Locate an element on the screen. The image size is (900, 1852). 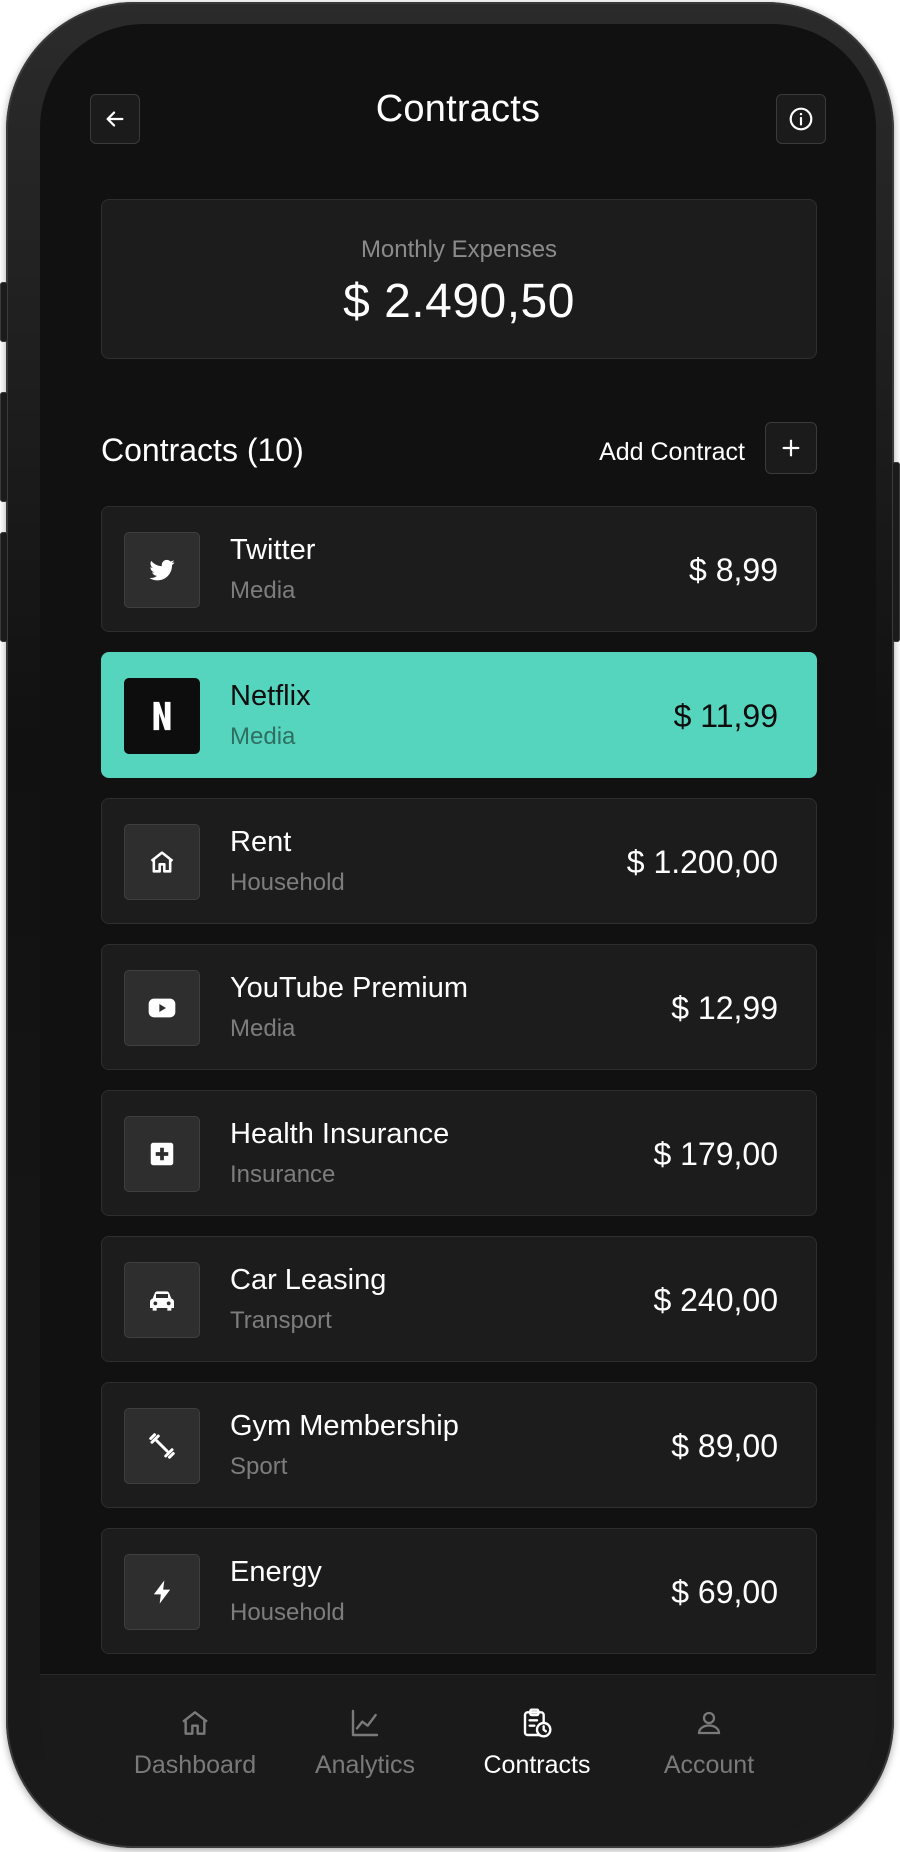
contract-name: Rent is located at coordinates (261, 842).